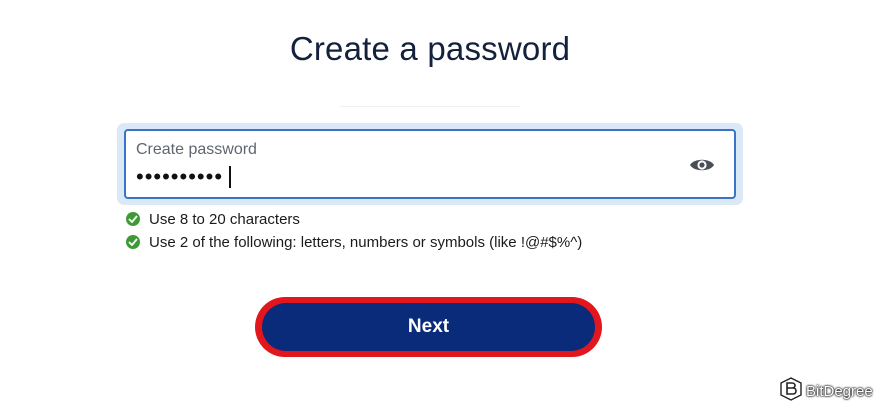 This screenshot has height=411, width=880. What do you see at coordinates (428, 327) in the screenshot?
I see `next-button: Next` at bounding box center [428, 327].